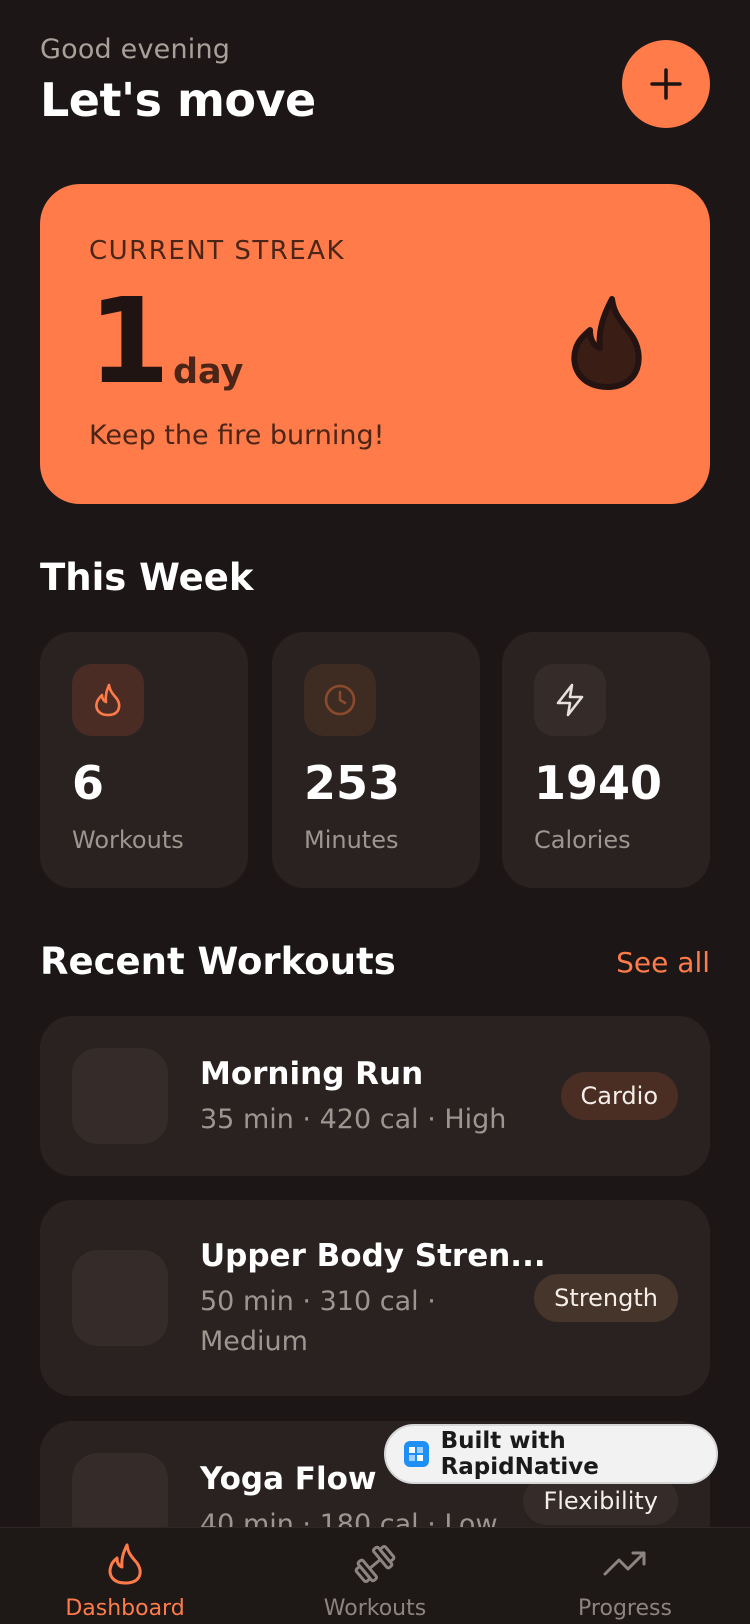 The width and height of the screenshot is (750, 1624). I want to click on streak-count: 1, so click(129, 341).